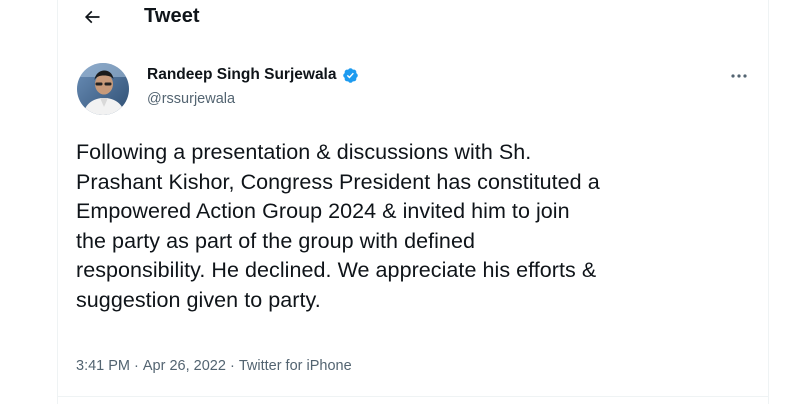 The width and height of the screenshot is (800, 404). I want to click on page-title: Tweet, so click(172, 16).